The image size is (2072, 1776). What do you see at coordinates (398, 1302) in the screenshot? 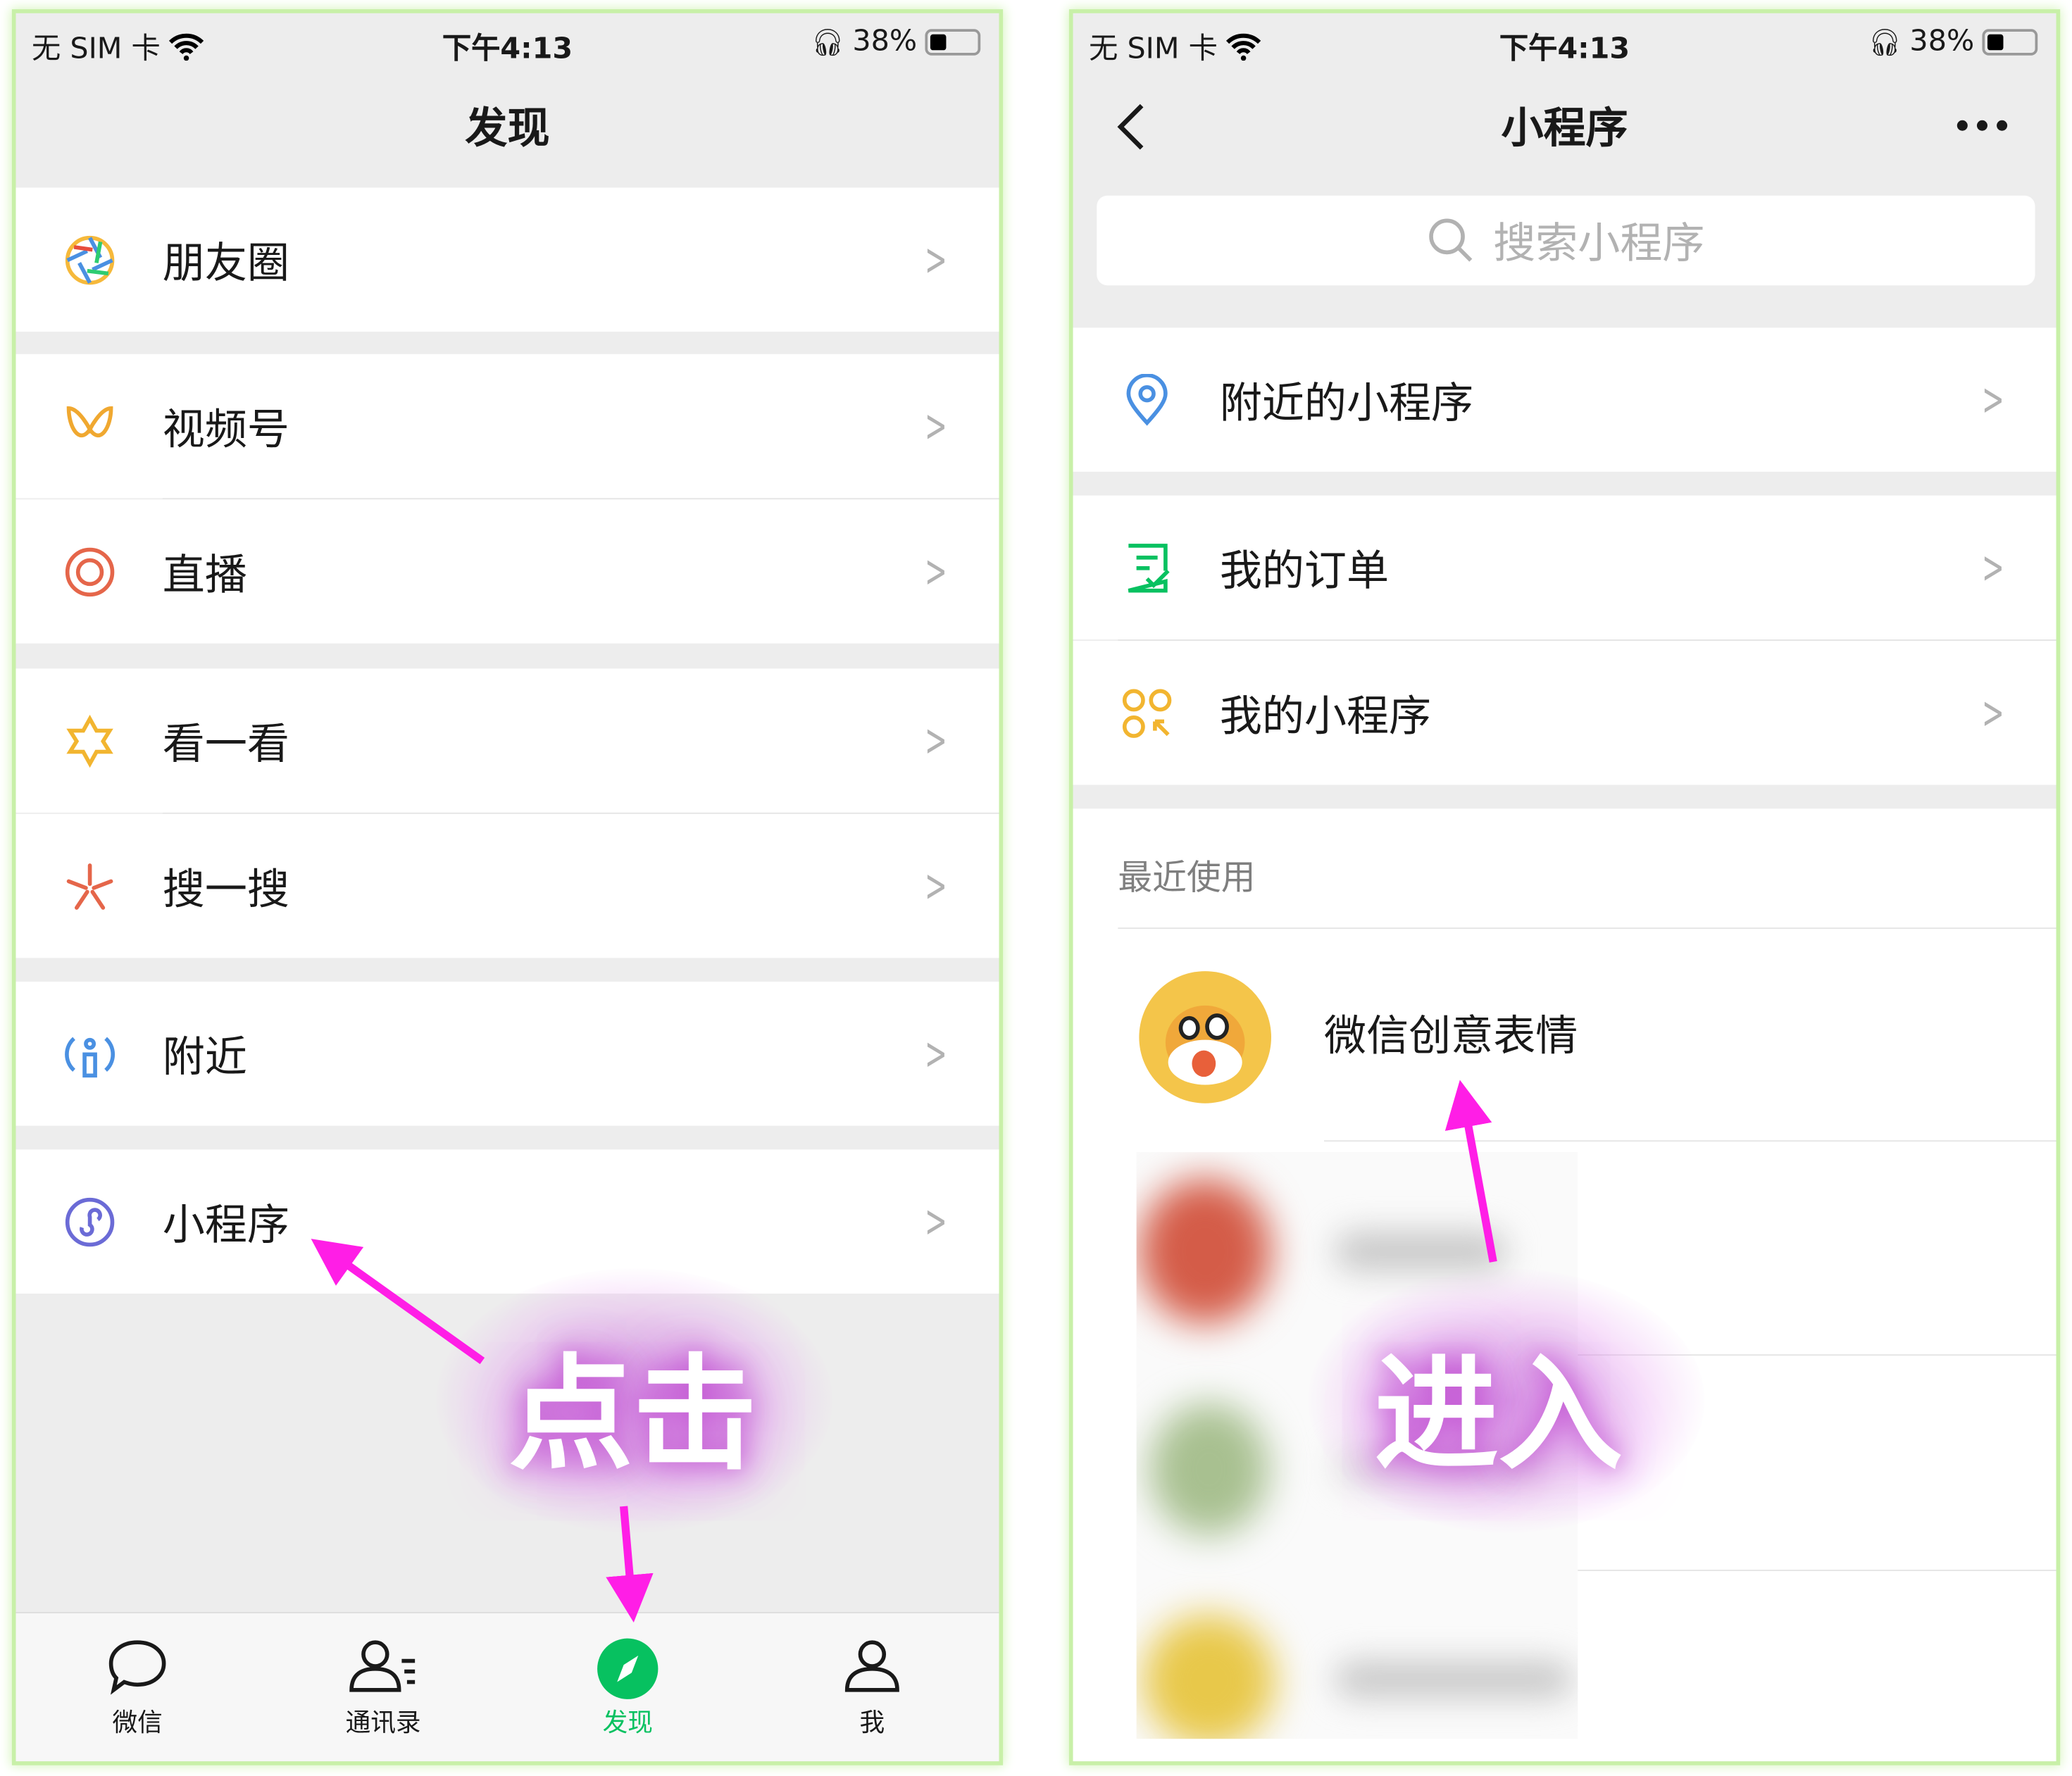
I see `arrow-to-mini-programs` at bounding box center [398, 1302].